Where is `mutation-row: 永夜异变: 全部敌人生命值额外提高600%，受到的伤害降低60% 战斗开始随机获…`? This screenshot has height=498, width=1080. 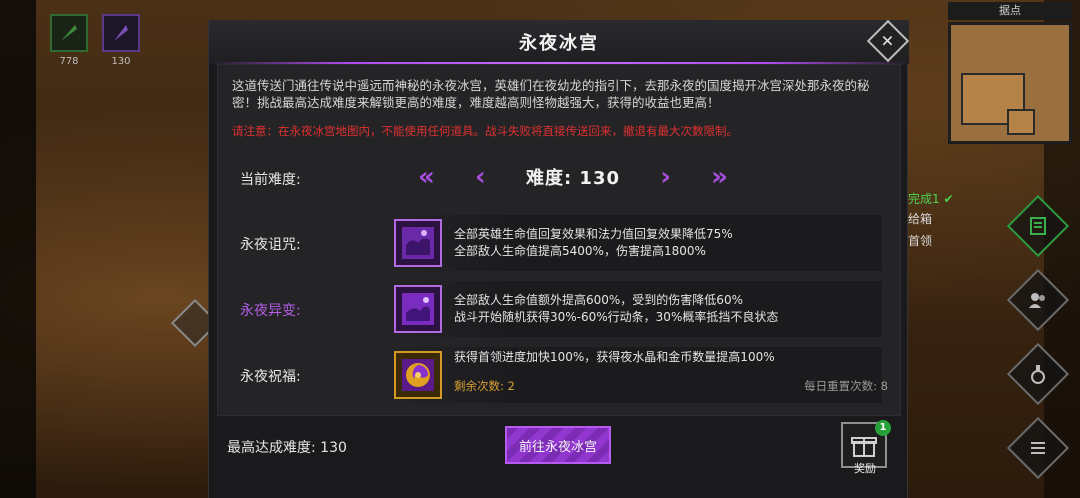 mutation-row: 永夜异变: 全部敌人生命值额外提高600%，受到的伤害降低60% 战斗开始随机获… is located at coordinates (560, 309).